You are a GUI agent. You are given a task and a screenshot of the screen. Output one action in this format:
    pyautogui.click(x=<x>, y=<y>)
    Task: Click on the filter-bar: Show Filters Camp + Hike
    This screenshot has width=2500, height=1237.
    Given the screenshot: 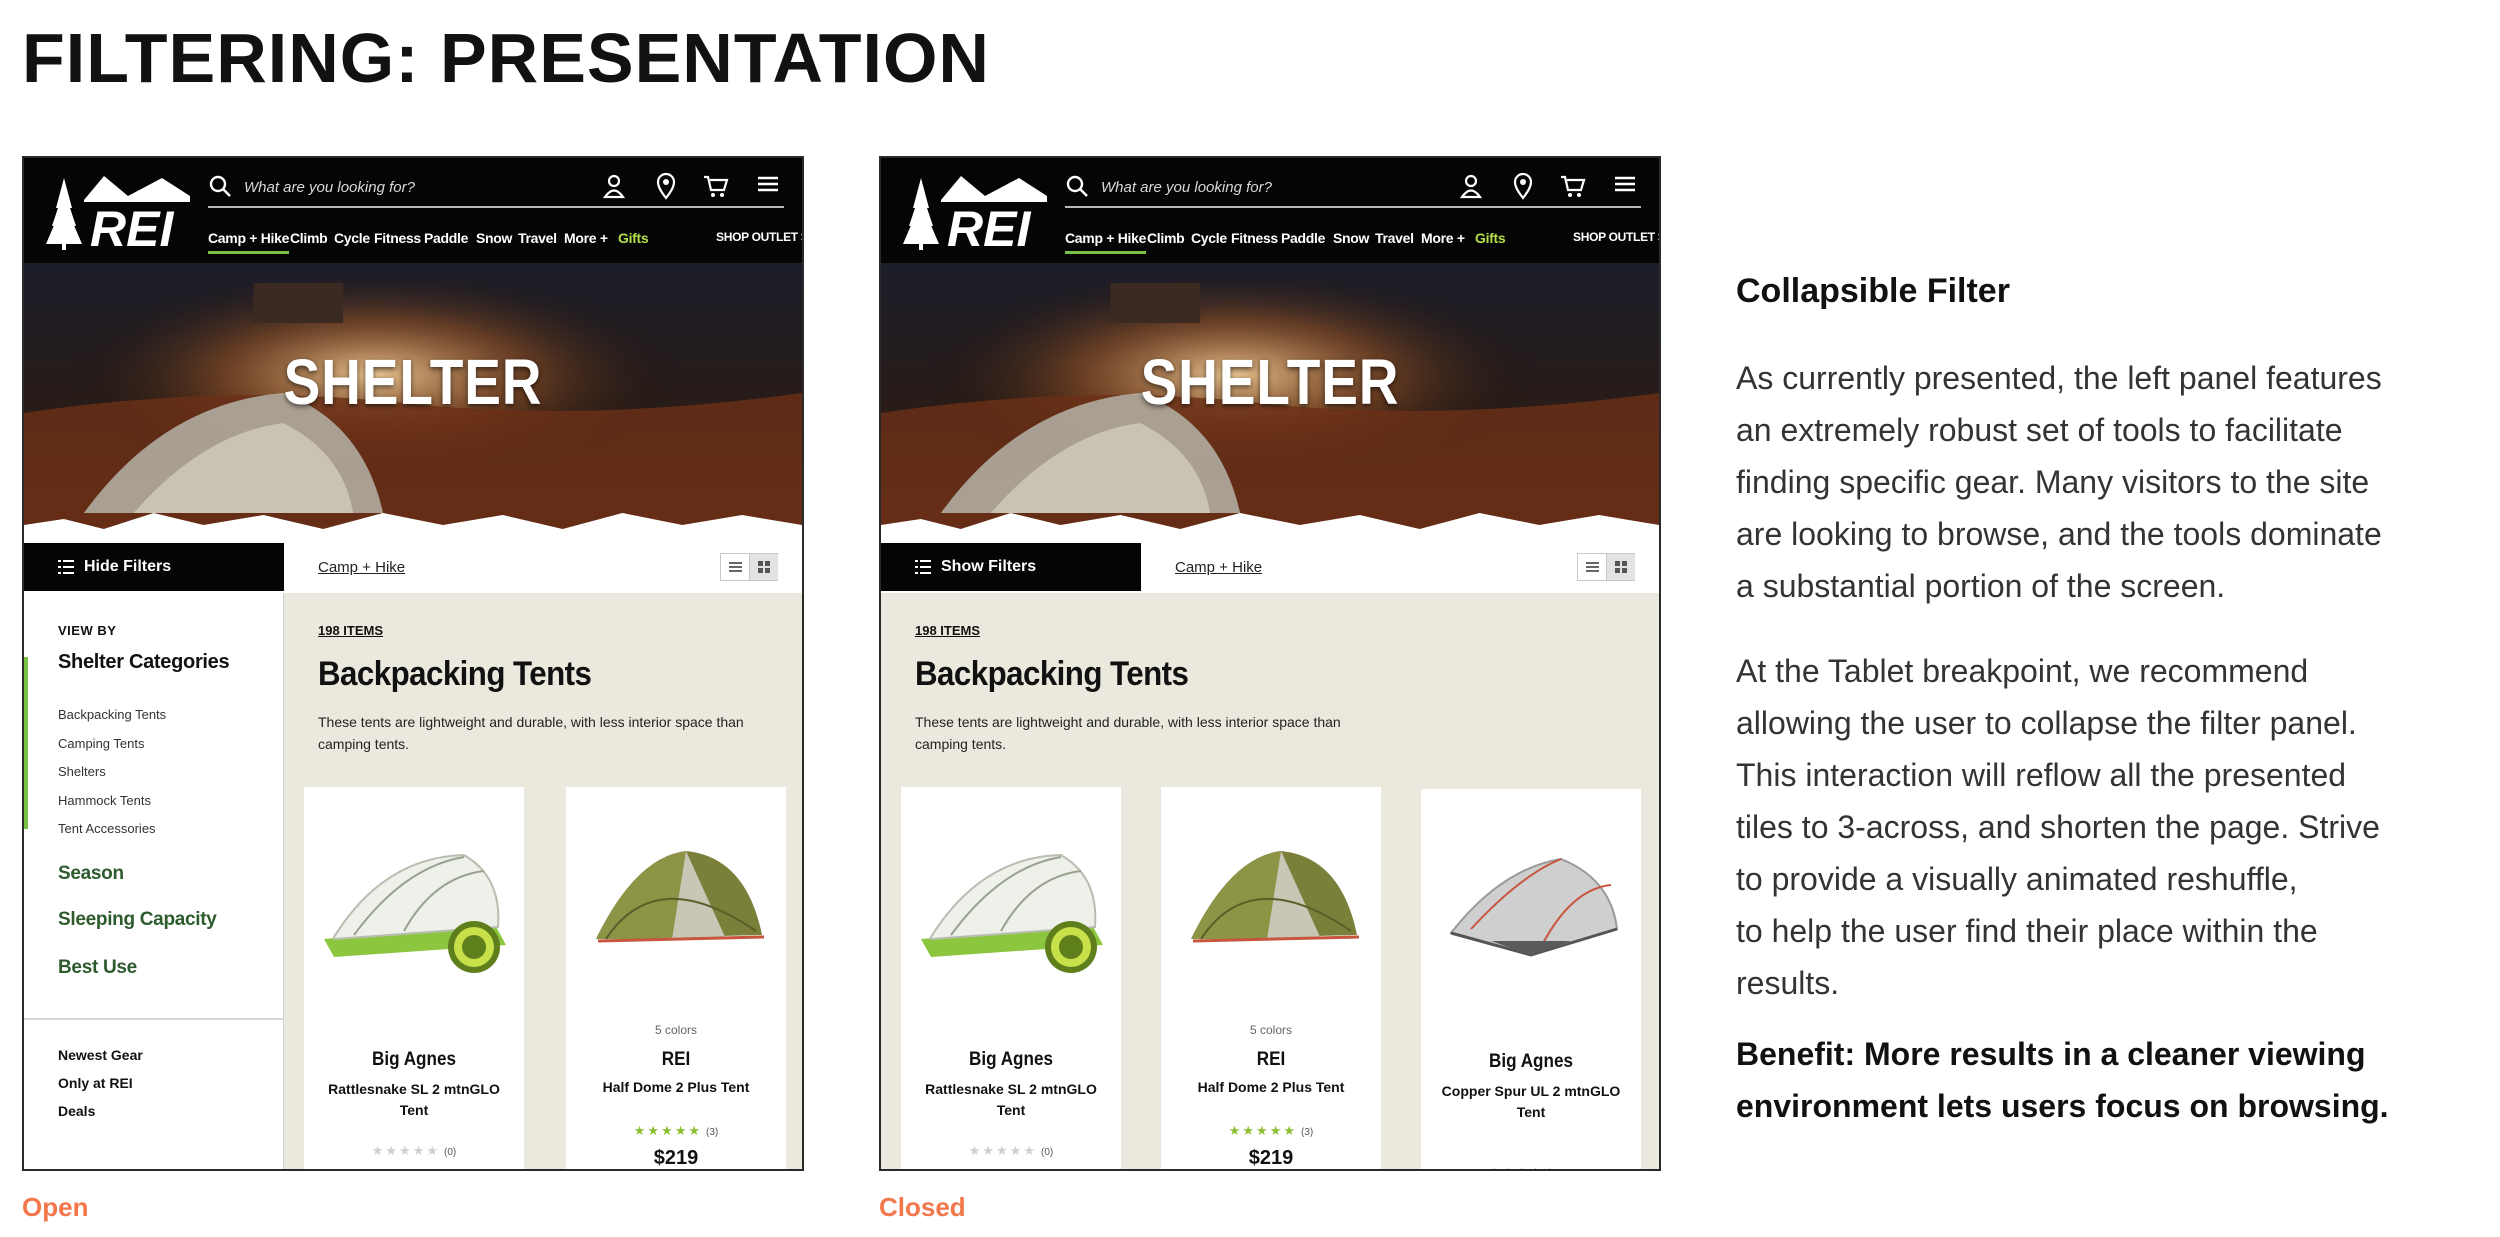 What is the action you would take?
    pyautogui.click(x=1270, y=568)
    